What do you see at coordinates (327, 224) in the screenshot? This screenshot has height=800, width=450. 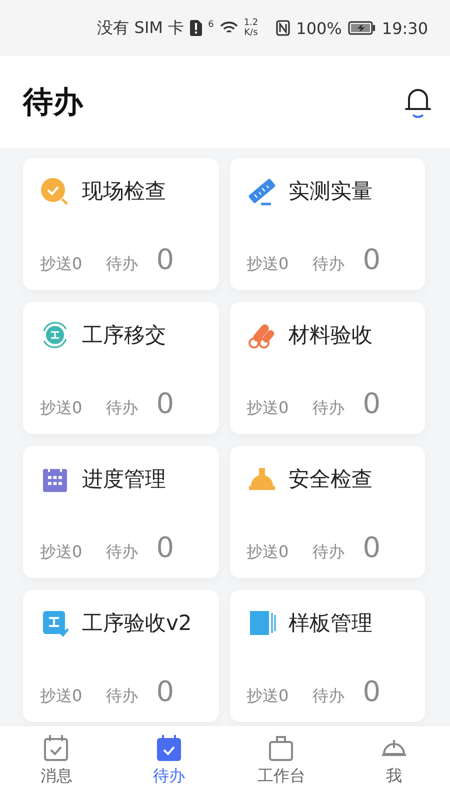 I see `module-card: 实测实量 抄送0 待办 0` at bounding box center [327, 224].